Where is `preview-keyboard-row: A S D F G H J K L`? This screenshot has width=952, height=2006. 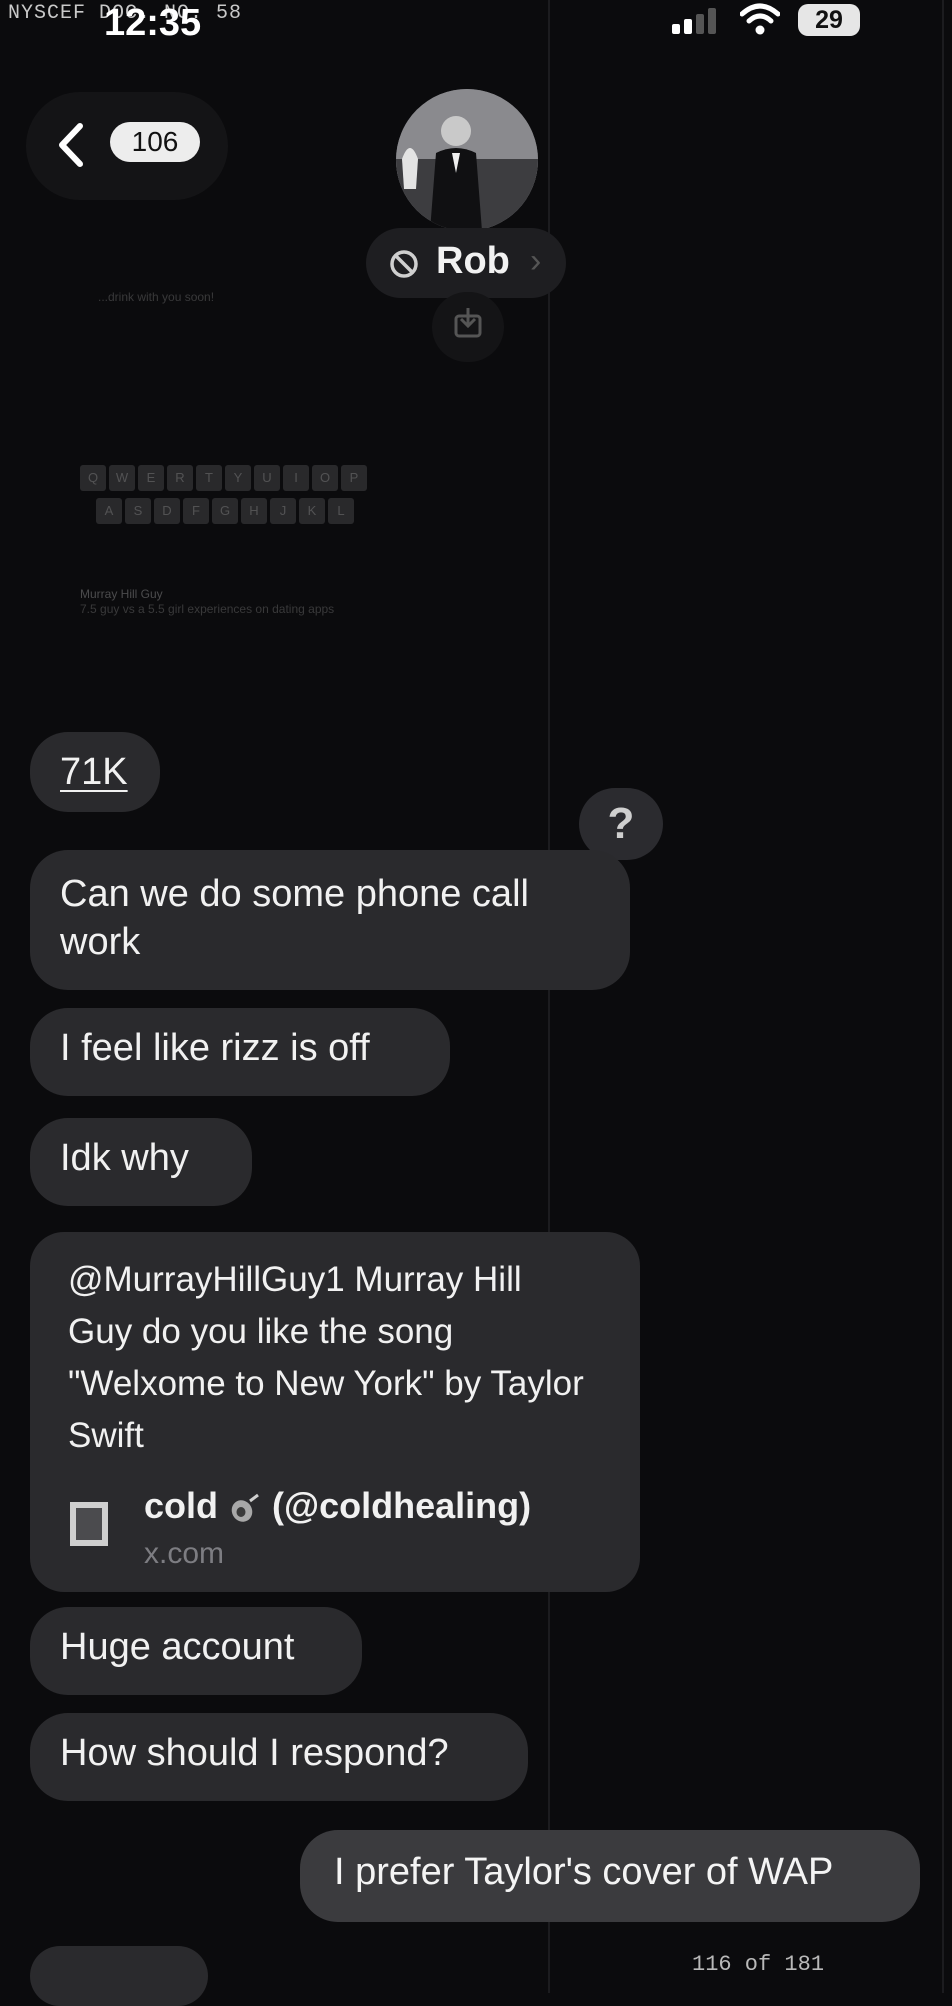 preview-keyboard-row: A S D F G H J K L is located at coordinates (225, 511).